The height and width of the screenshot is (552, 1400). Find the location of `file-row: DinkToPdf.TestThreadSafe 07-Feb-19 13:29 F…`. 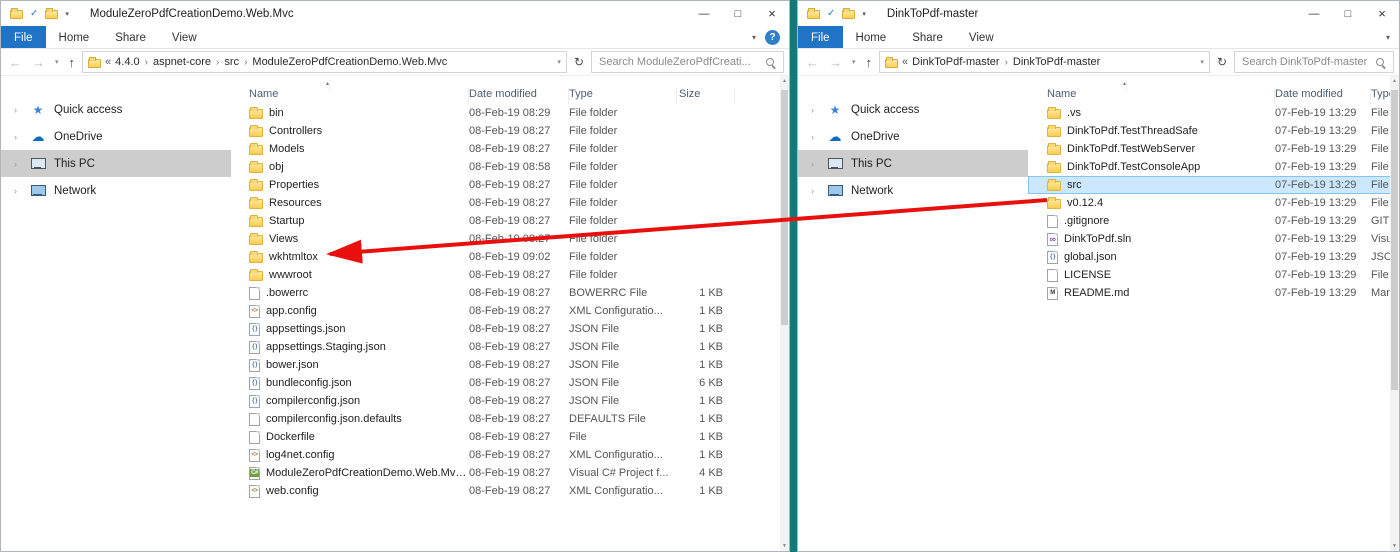

file-row: DinkToPdf.TestThreadSafe 07-Feb-19 13:29 F… is located at coordinates (1213, 131).